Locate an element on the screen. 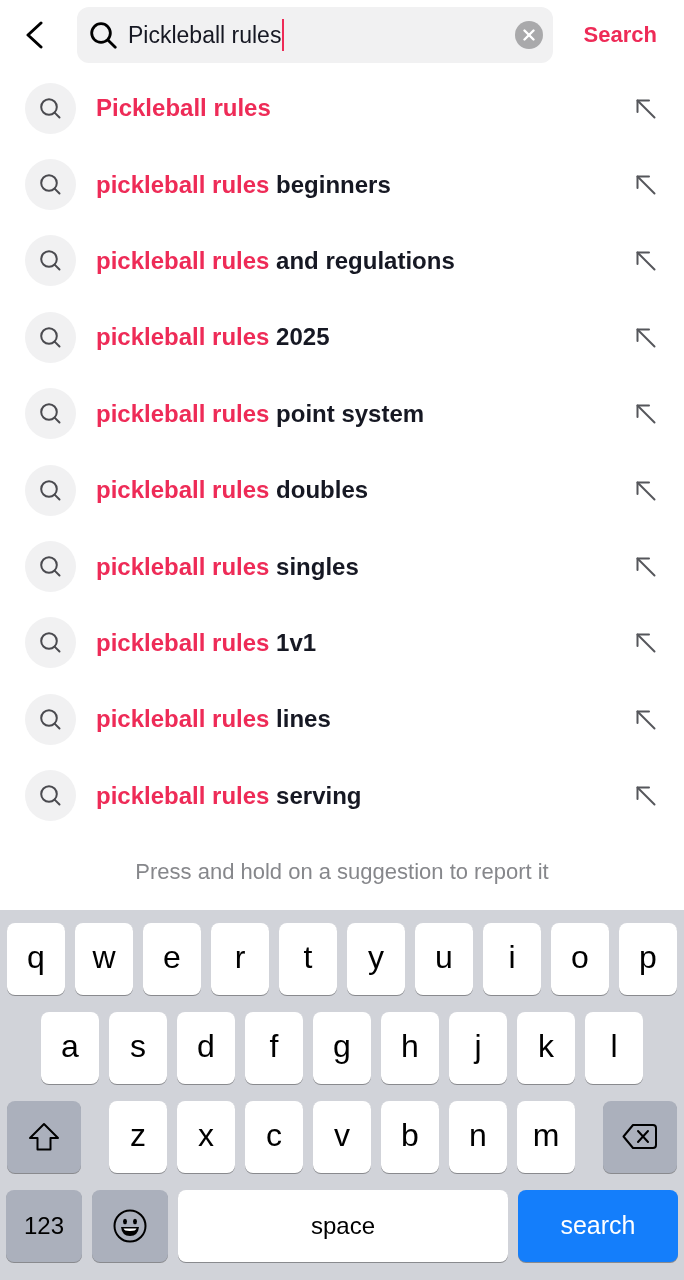  letter-key: p is located at coordinates (648, 958).